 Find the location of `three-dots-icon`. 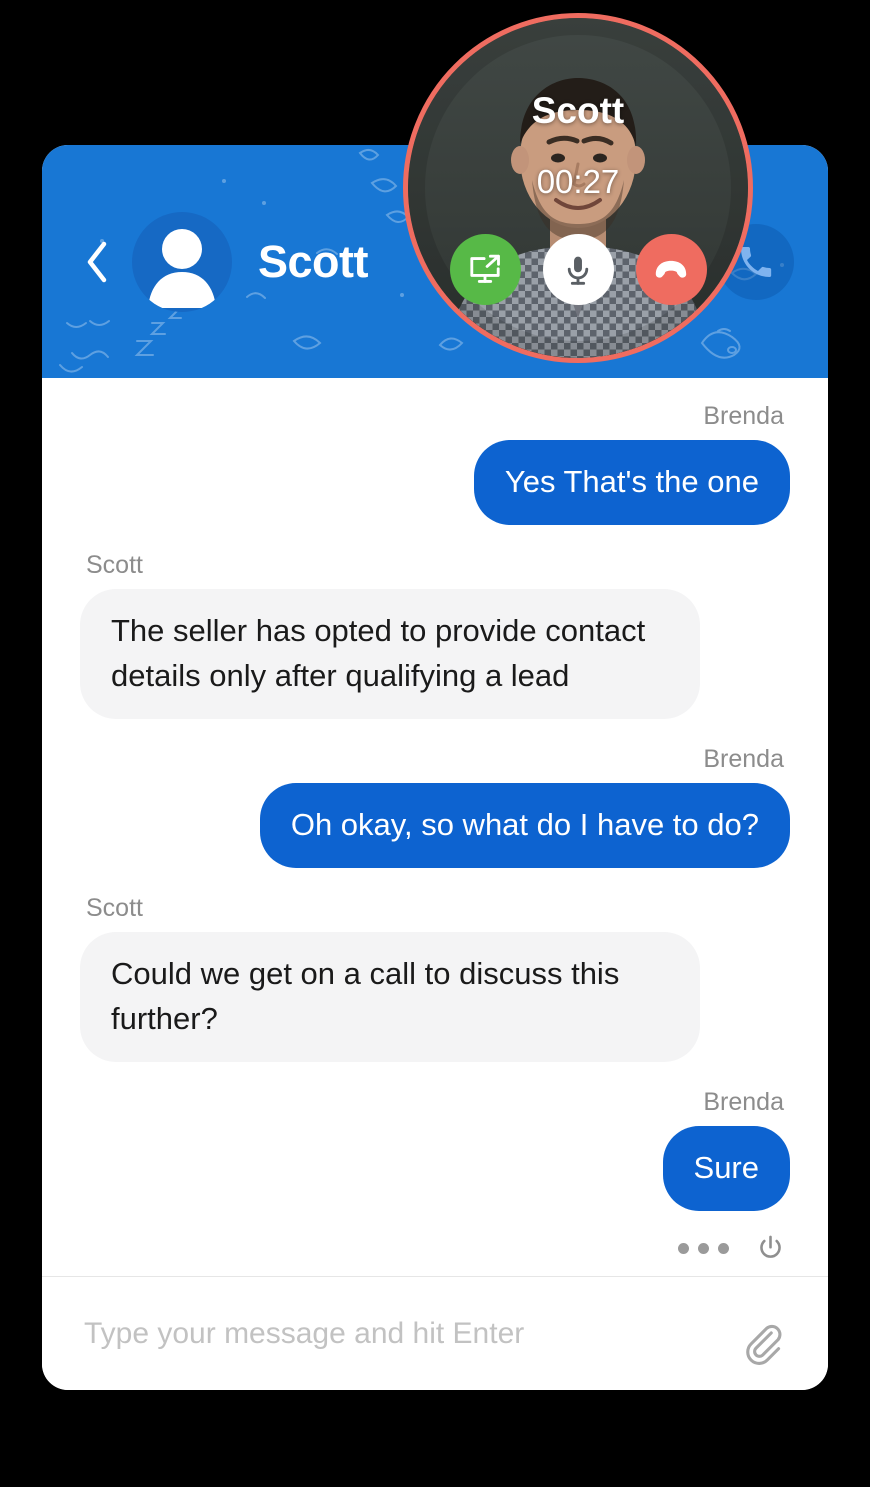

three-dots-icon is located at coordinates (703, 1248).